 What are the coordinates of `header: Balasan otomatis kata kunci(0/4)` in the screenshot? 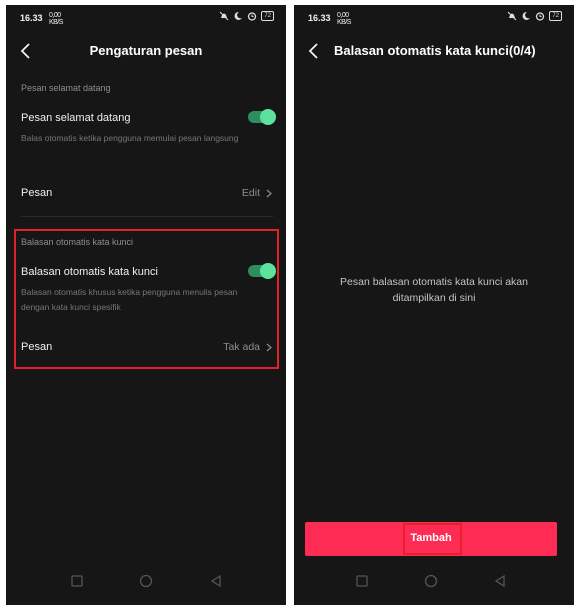 It's located at (434, 51).